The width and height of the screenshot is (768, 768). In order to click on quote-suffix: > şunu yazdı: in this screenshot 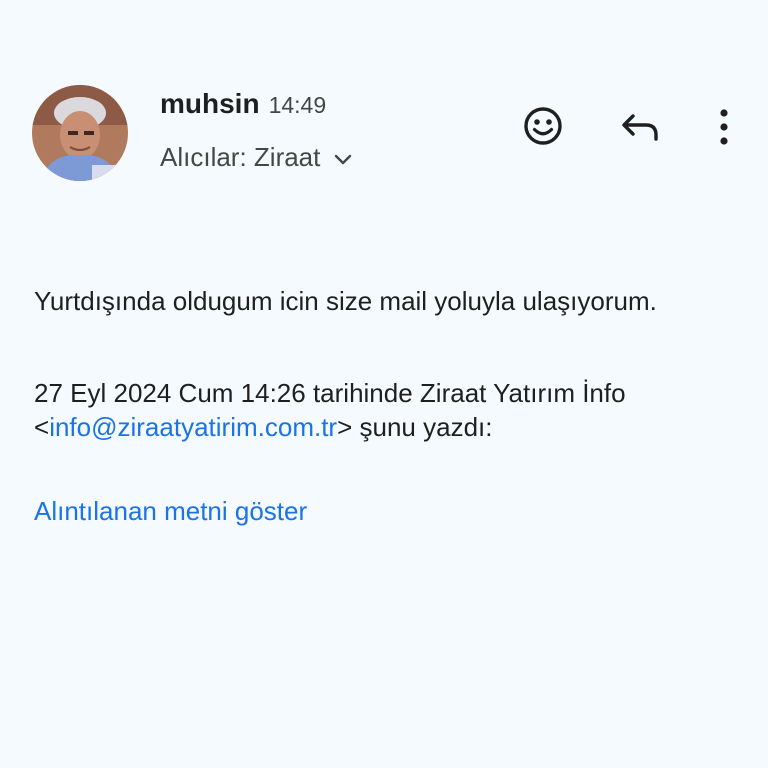, I will do `click(415, 427)`.